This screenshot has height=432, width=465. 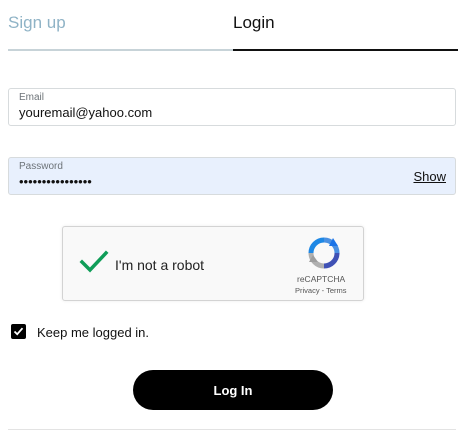 What do you see at coordinates (429, 176) in the screenshot?
I see `show-password-link: Show` at bounding box center [429, 176].